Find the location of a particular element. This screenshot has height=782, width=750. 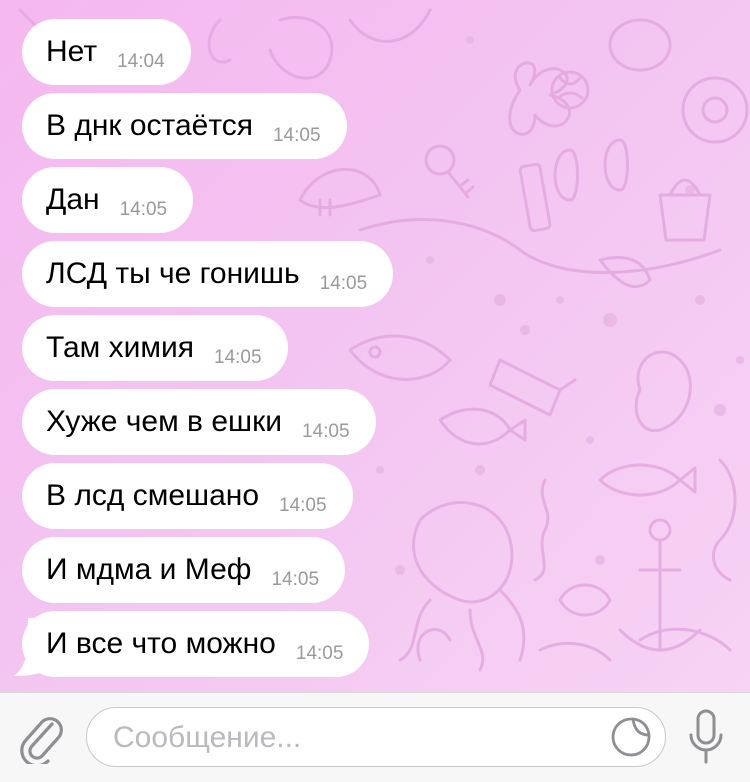

message-text: И все что можно is located at coordinates (161, 643).